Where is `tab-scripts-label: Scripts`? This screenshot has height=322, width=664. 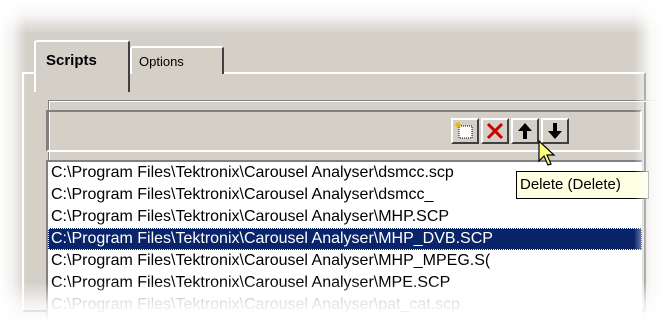
tab-scripts-label: Scripts is located at coordinates (71, 60).